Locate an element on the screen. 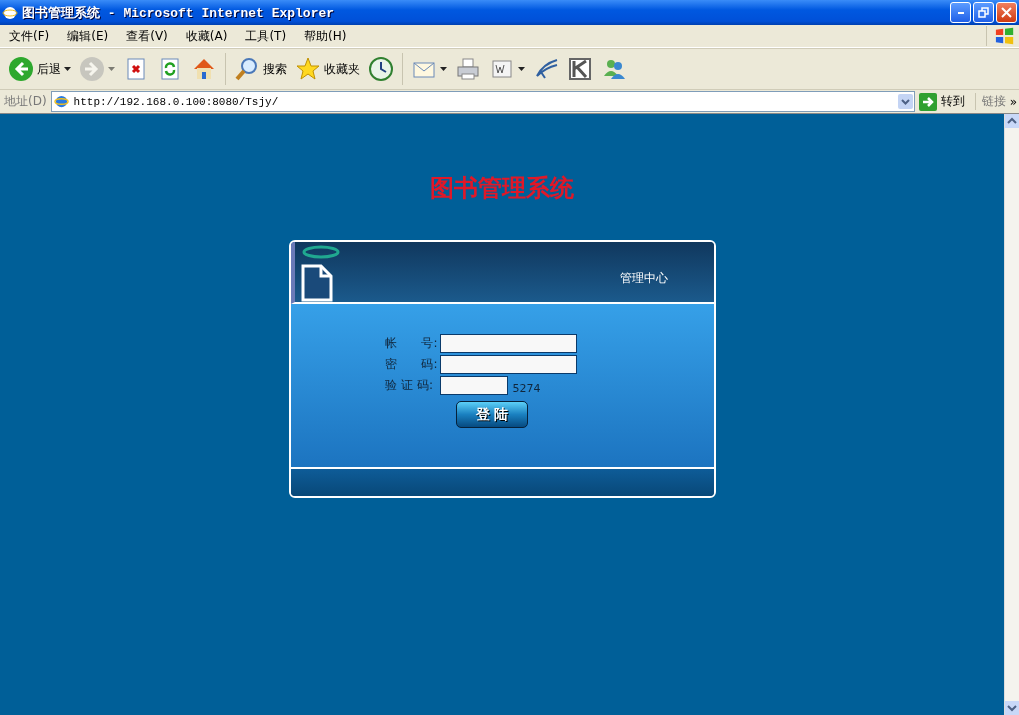 Image resolution: width=1019 pixels, height=715 pixels. account-field is located at coordinates (508, 343).